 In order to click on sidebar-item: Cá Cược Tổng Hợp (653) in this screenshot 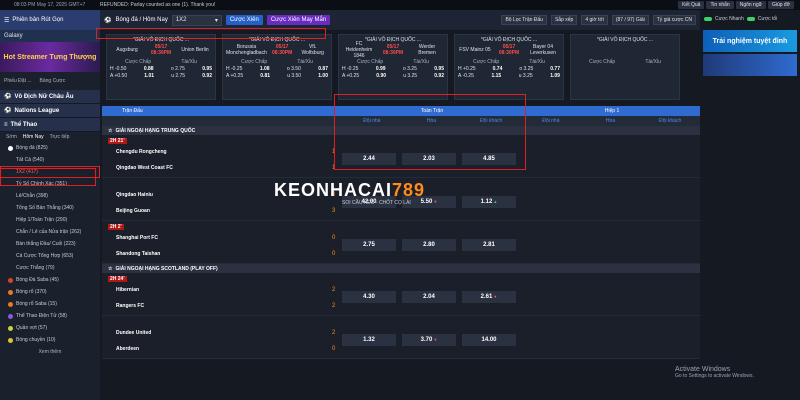, I will do `click(50, 256)`.